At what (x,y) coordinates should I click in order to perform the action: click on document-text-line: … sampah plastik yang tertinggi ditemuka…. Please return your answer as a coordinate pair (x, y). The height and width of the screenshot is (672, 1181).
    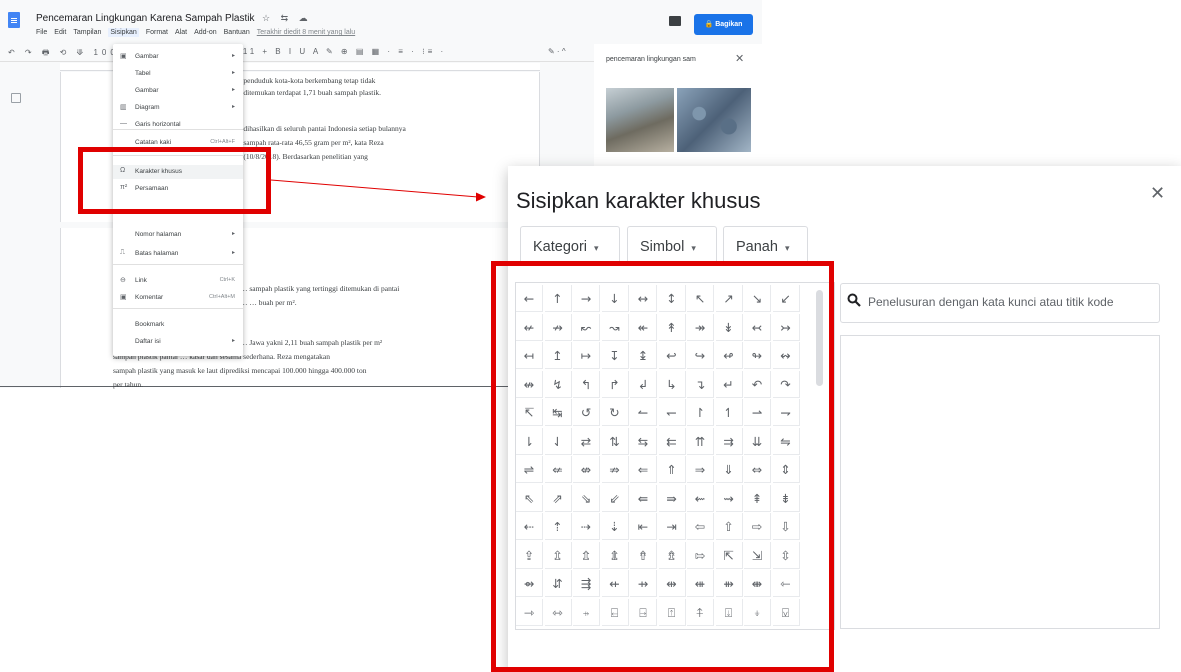
    Looking at the image, I should click on (319, 288).